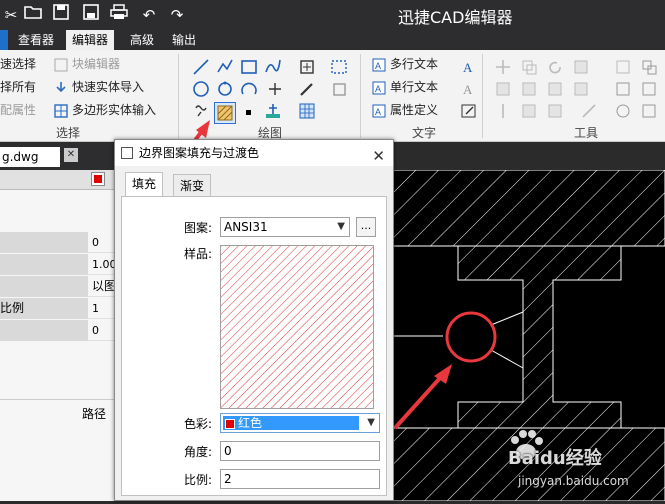 This screenshot has height=504, width=665. I want to click on color-value: 红色, so click(250, 423).